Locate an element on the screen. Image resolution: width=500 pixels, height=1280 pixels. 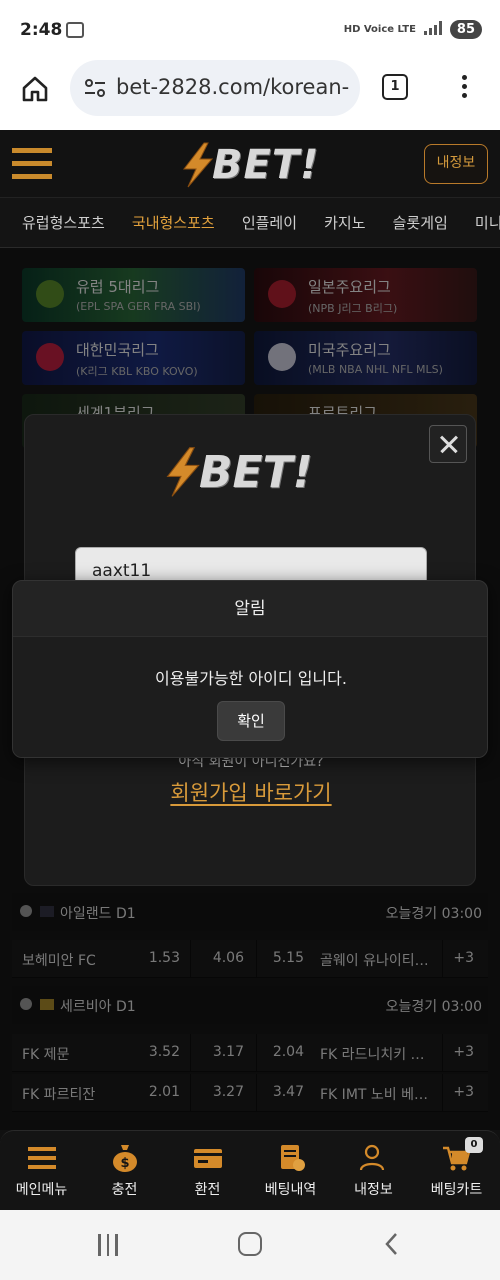
category-tab: 슬롯게임 is located at coordinates (420, 222).